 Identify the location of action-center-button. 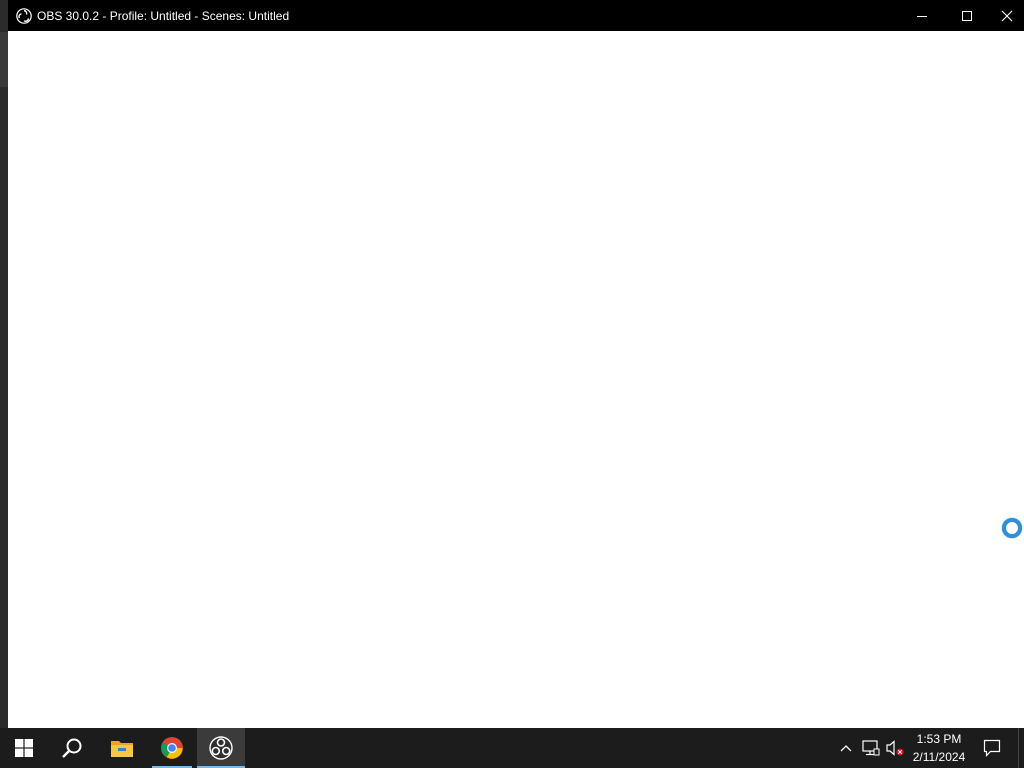
(992, 748).